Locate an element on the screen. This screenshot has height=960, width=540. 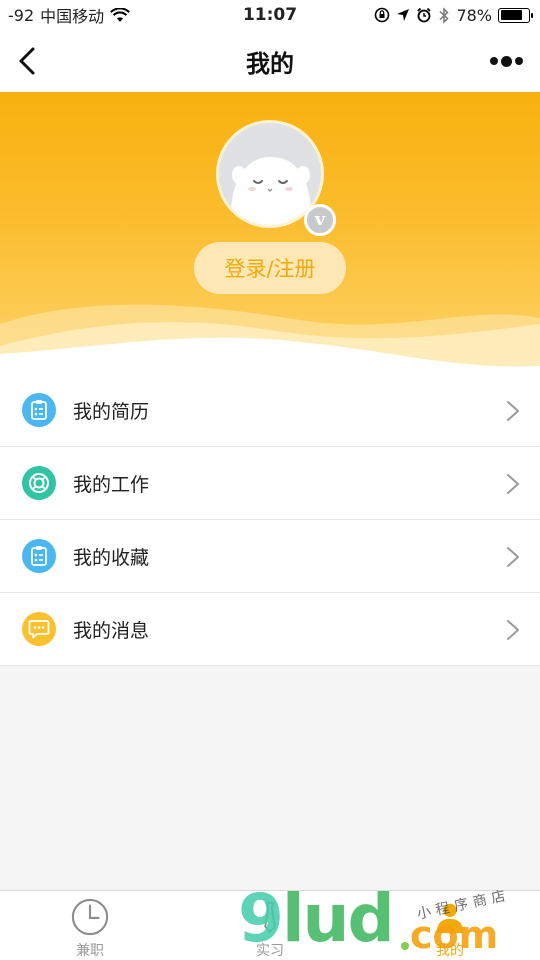
vip-badge-letter: v is located at coordinates (320, 219).